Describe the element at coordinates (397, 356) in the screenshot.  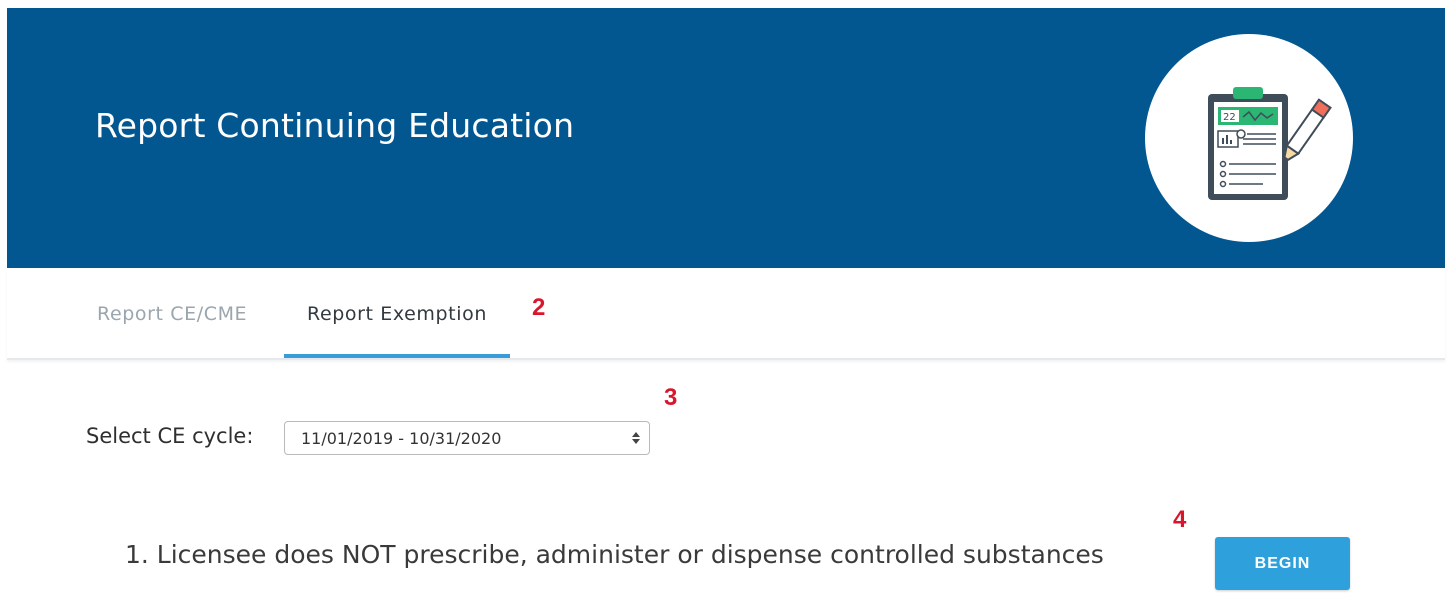
I see `active-tab-indicator` at that location.